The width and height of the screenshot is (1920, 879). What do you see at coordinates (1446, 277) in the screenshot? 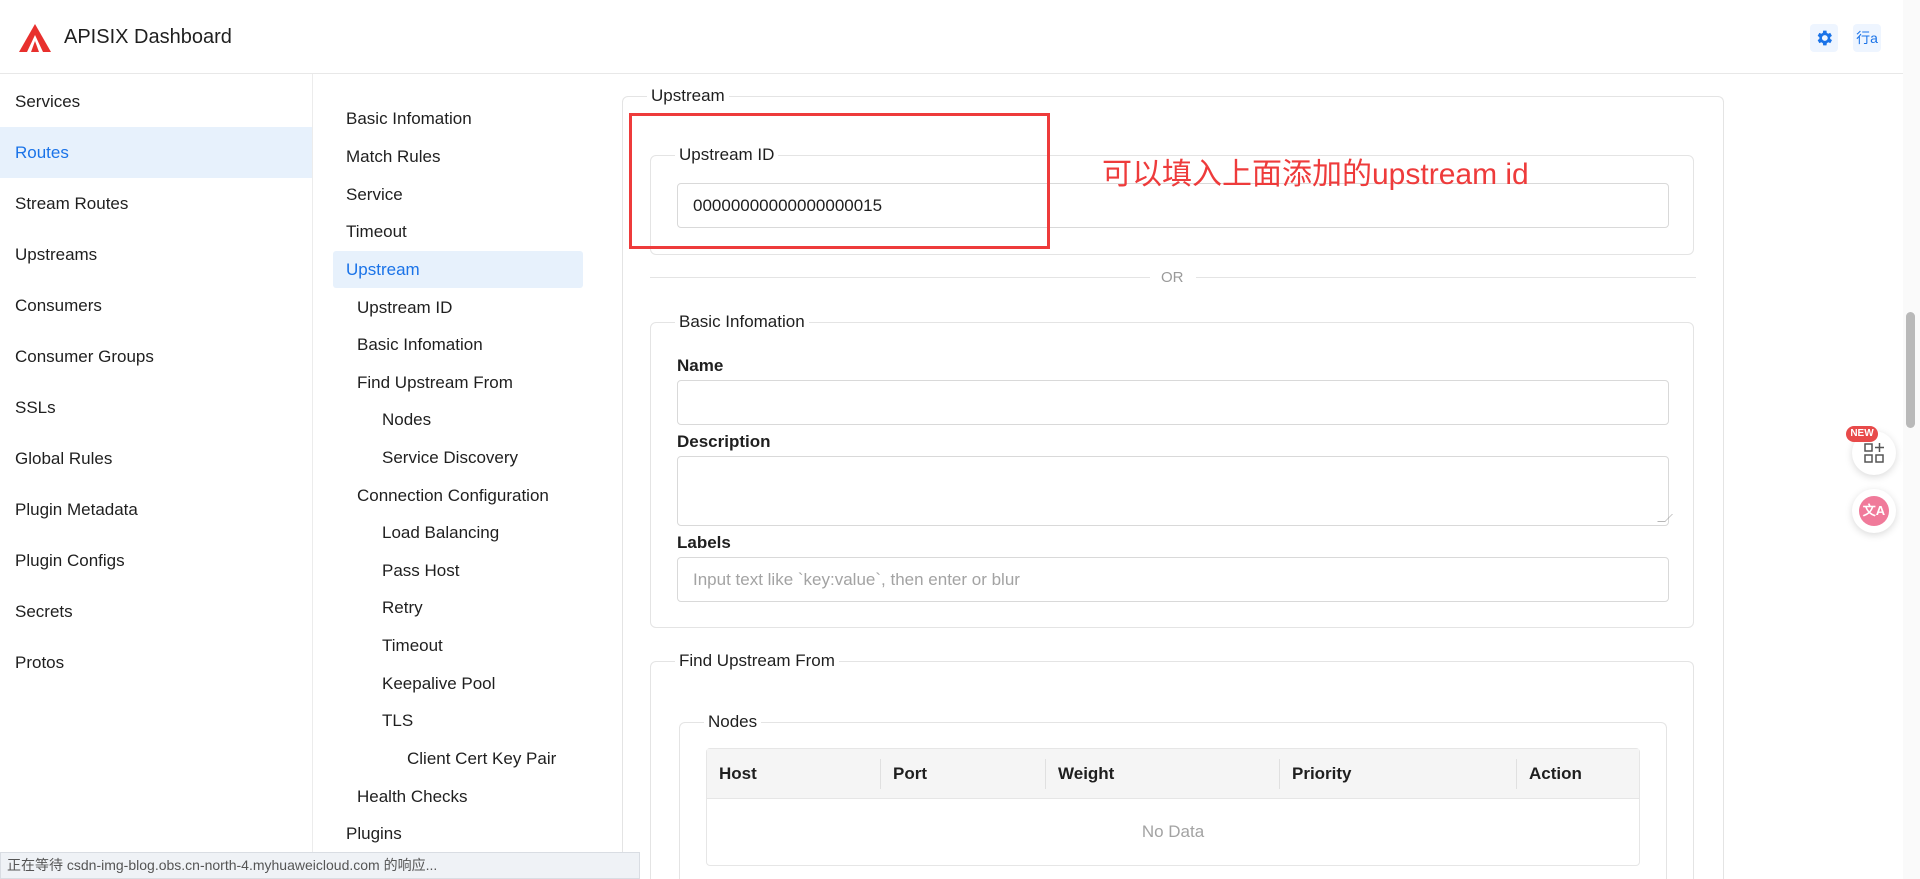
I see `or-divider-right` at bounding box center [1446, 277].